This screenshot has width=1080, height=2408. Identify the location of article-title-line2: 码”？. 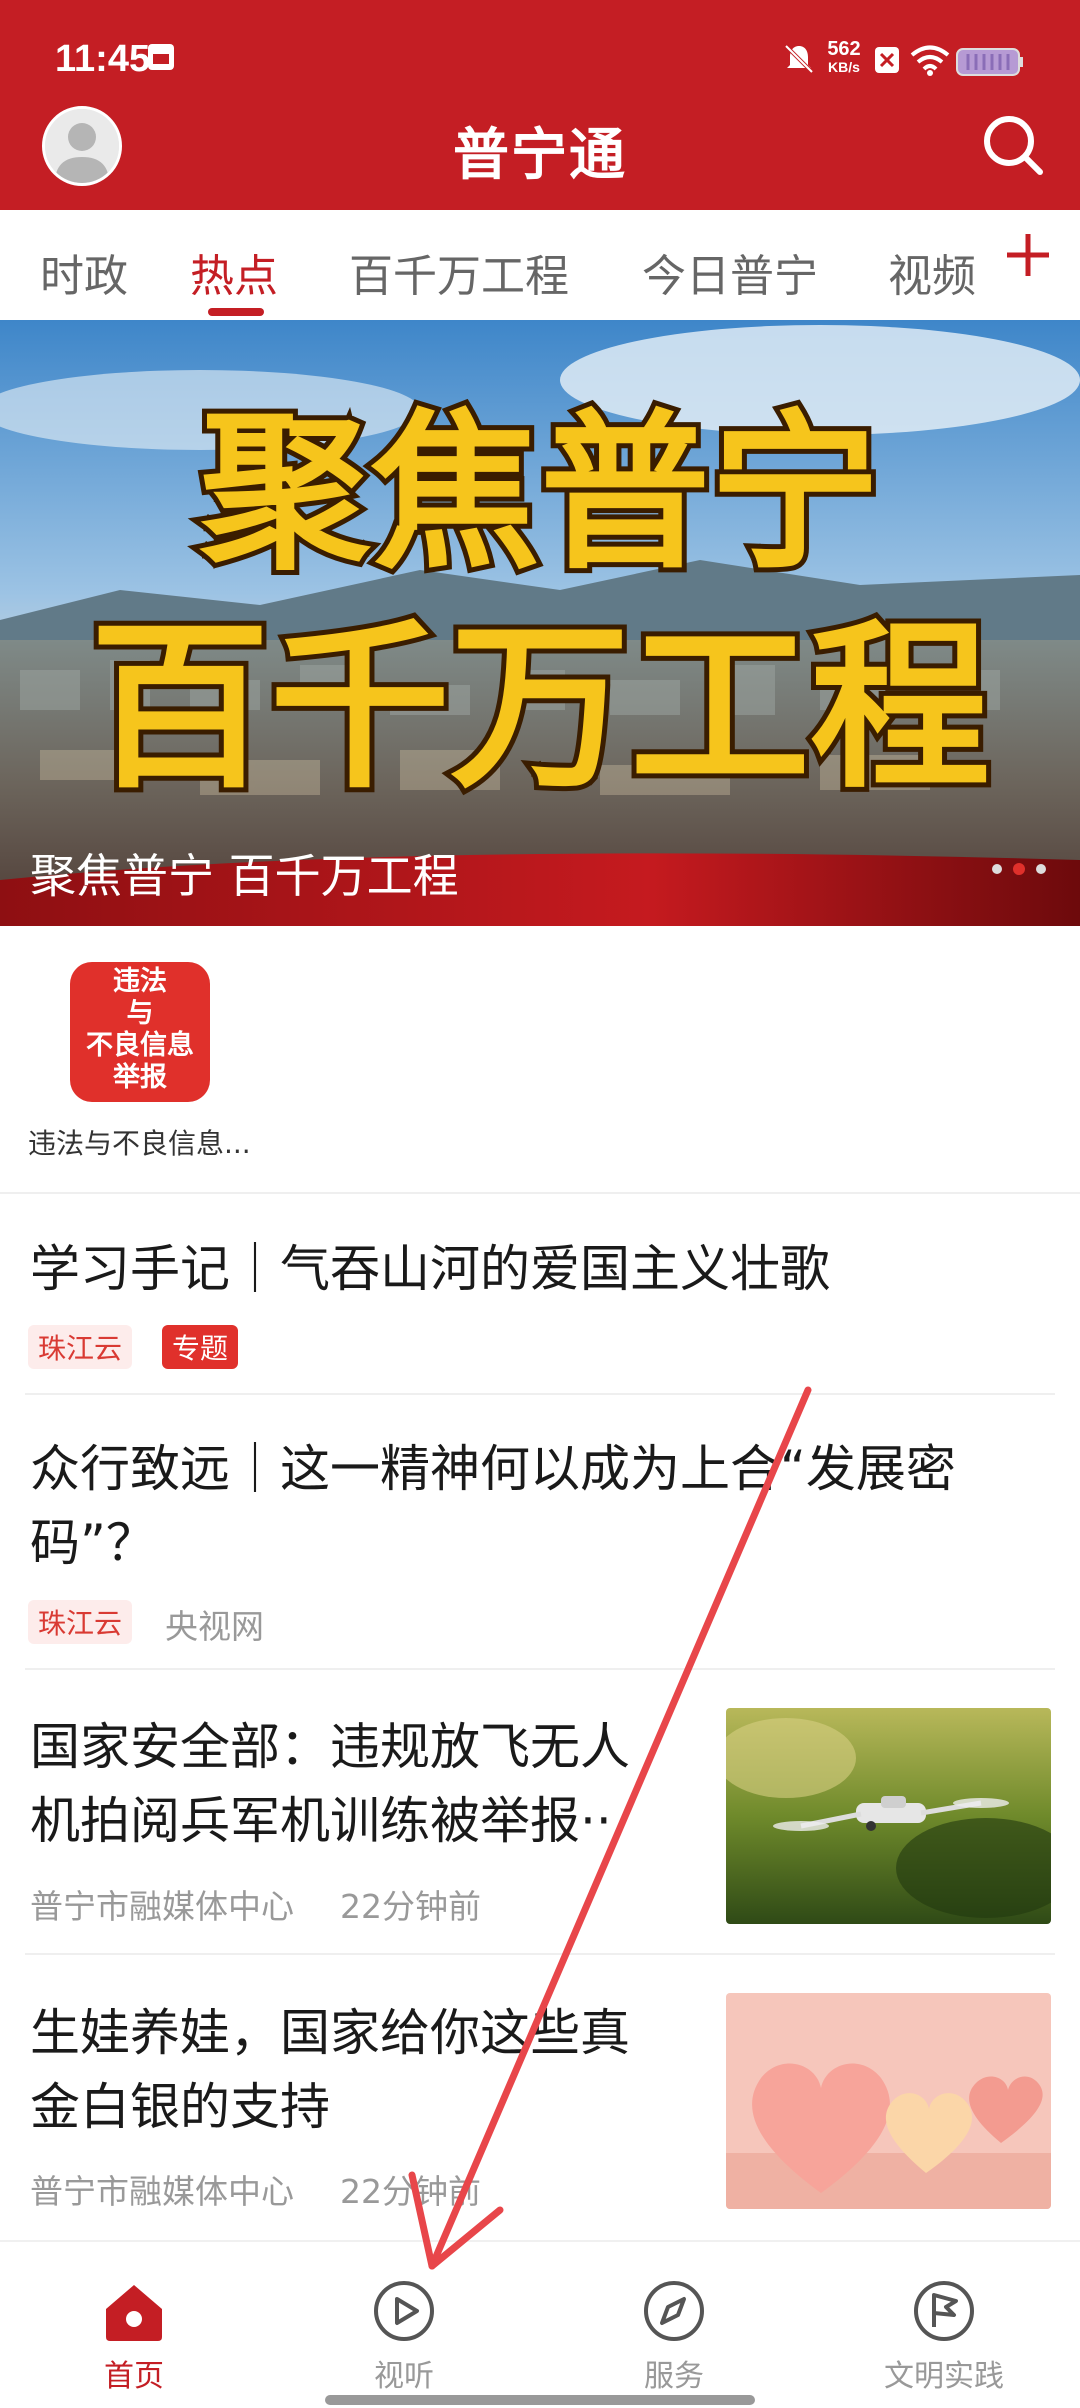
(93, 1543).